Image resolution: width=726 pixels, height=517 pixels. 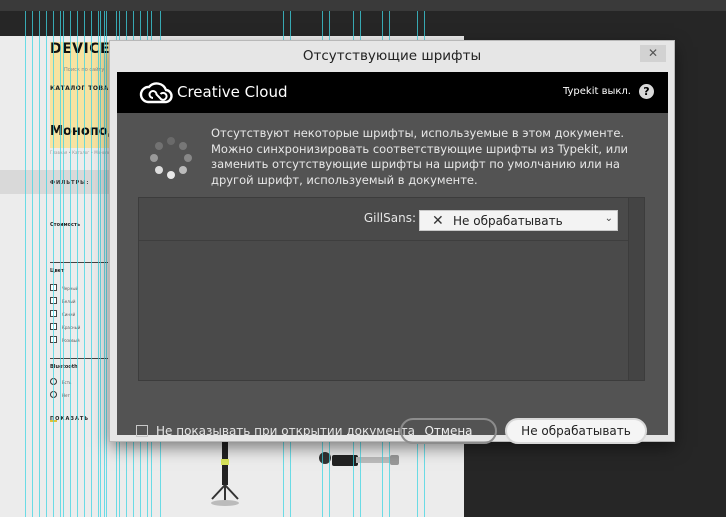 What do you see at coordinates (285, 431) in the screenshot?
I see `dont-show-label: Не показывать при открытии документа` at bounding box center [285, 431].